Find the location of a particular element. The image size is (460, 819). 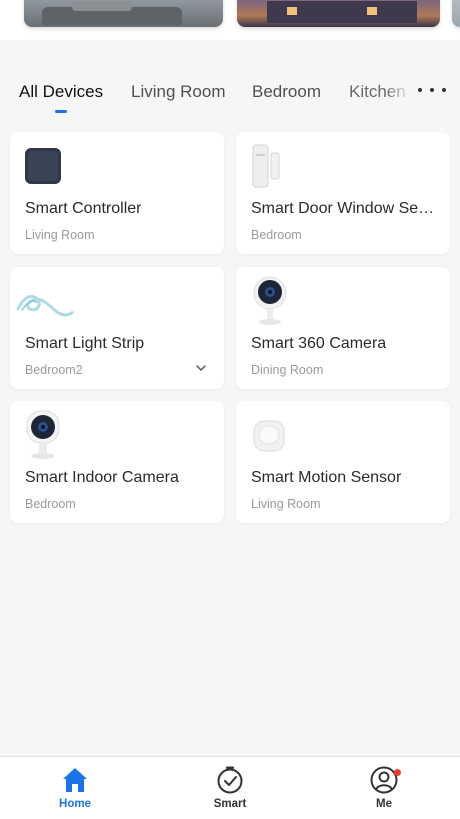

device-card-door-window-sensor: Smart Door Window Sensor Bedroom is located at coordinates (343, 193).